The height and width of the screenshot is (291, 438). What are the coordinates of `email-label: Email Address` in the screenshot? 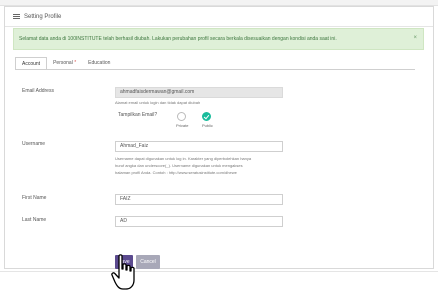 It's located at (38, 91).